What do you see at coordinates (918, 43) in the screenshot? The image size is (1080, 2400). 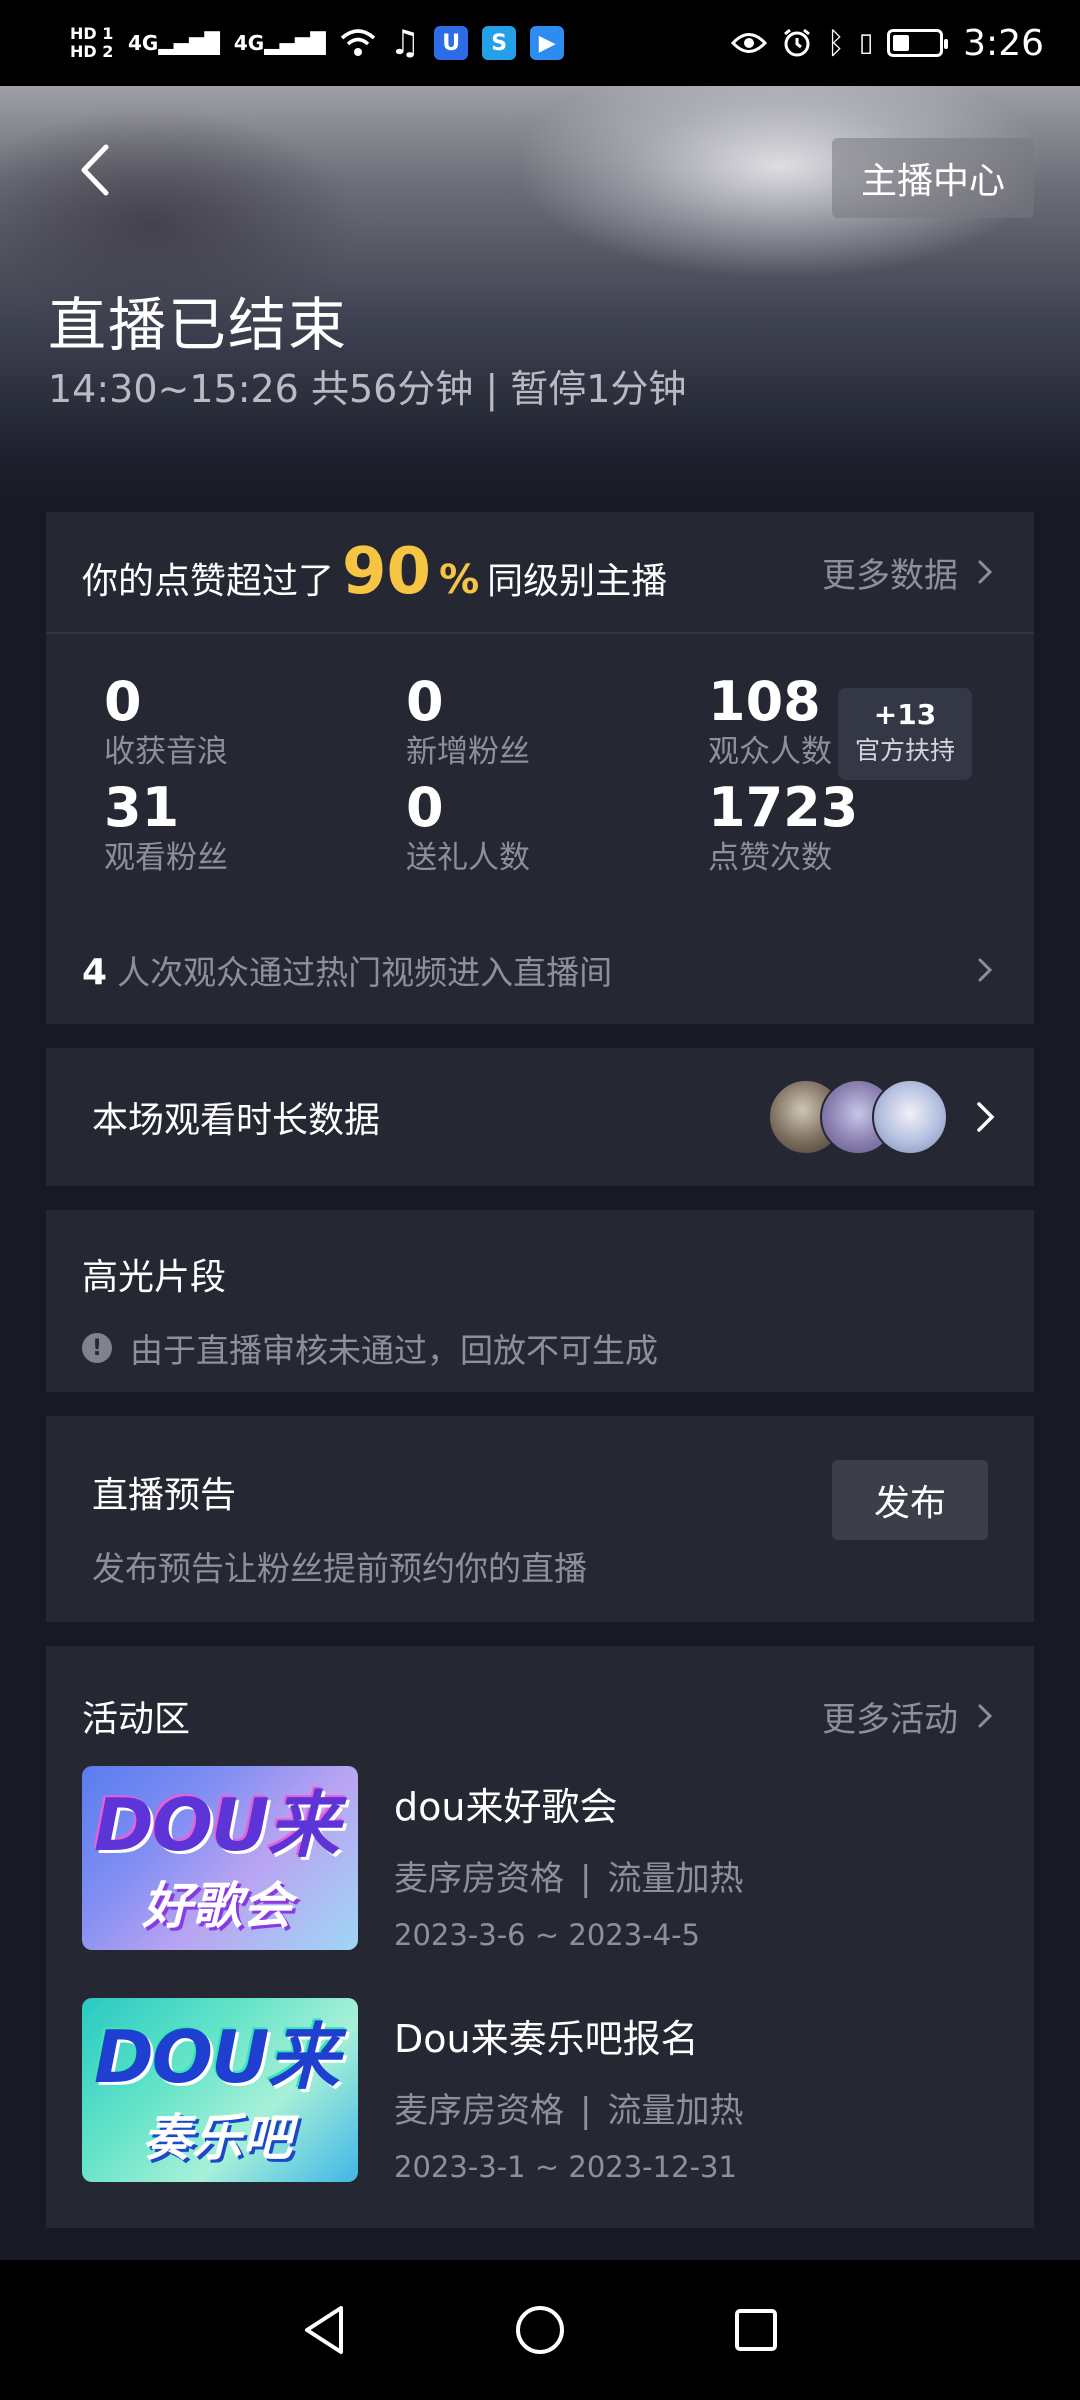 I see `battery-icon` at bounding box center [918, 43].